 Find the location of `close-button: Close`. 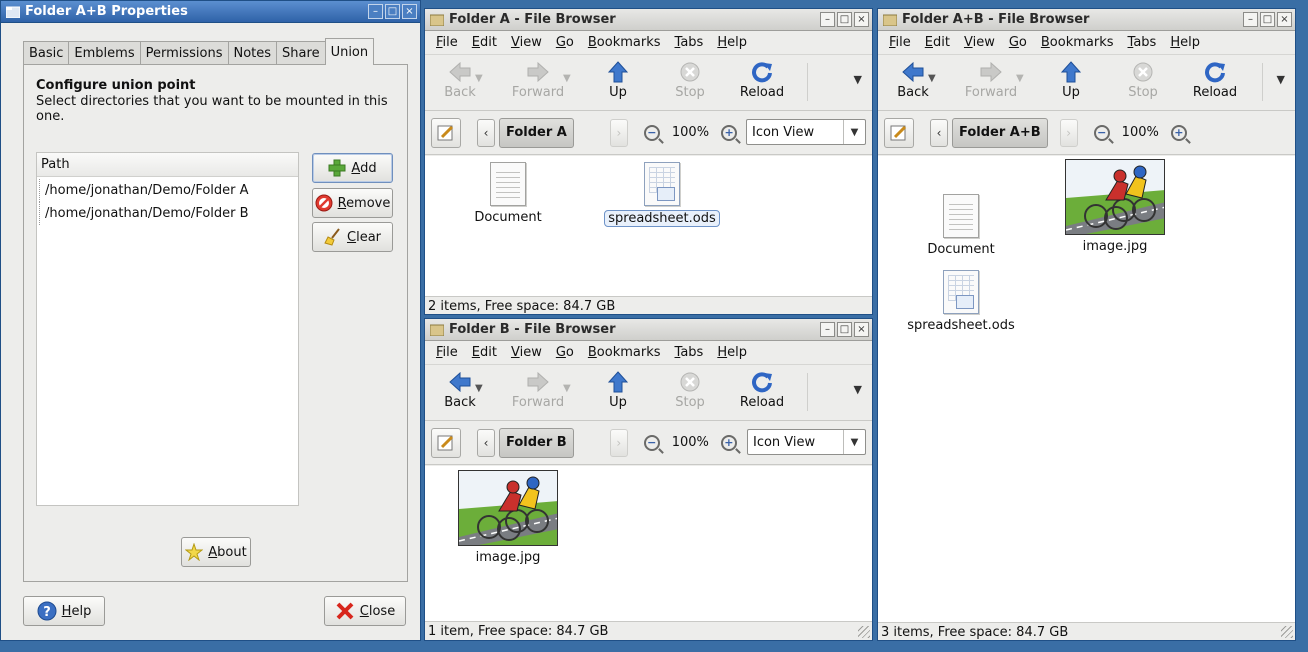

close-button: Close is located at coordinates (365, 611).